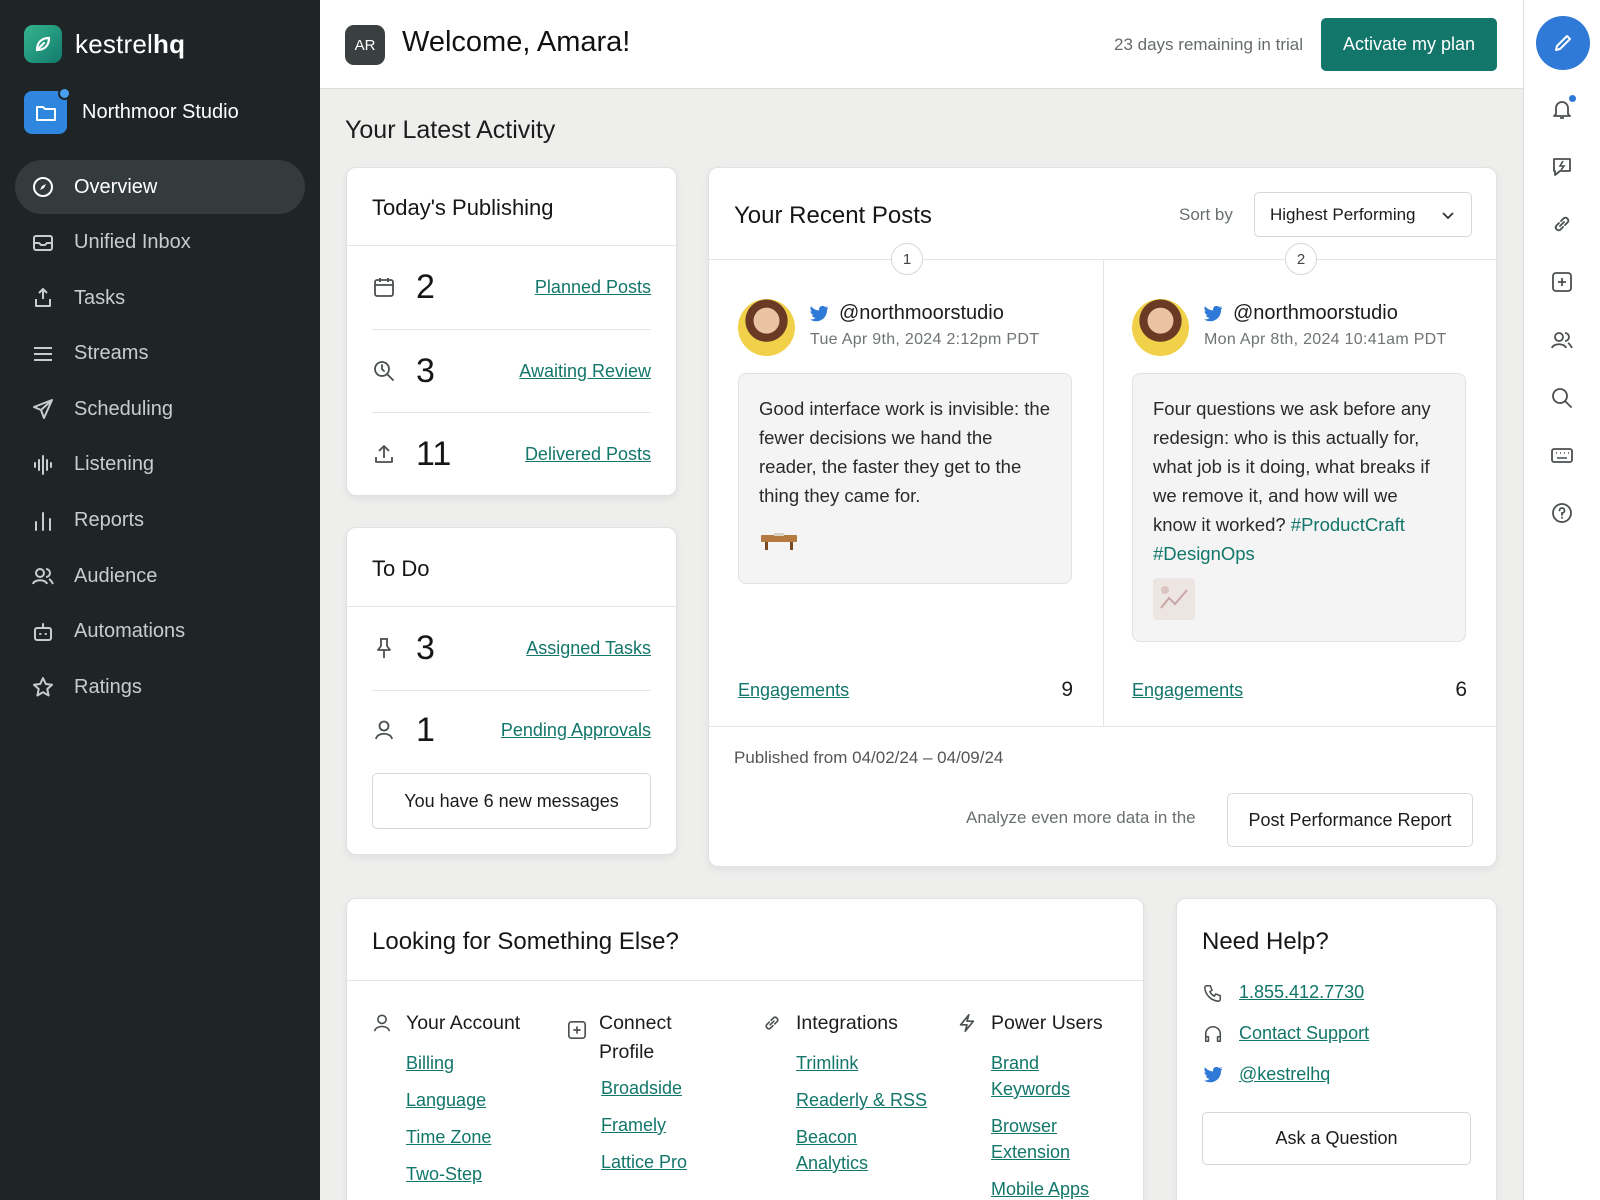 Image resolution: width=1600 pixels, height=1200 pixels. Describe the element at coordinates (160, 187) in the screenshot. I see `sidebar-item-overview: Overview` at that location.